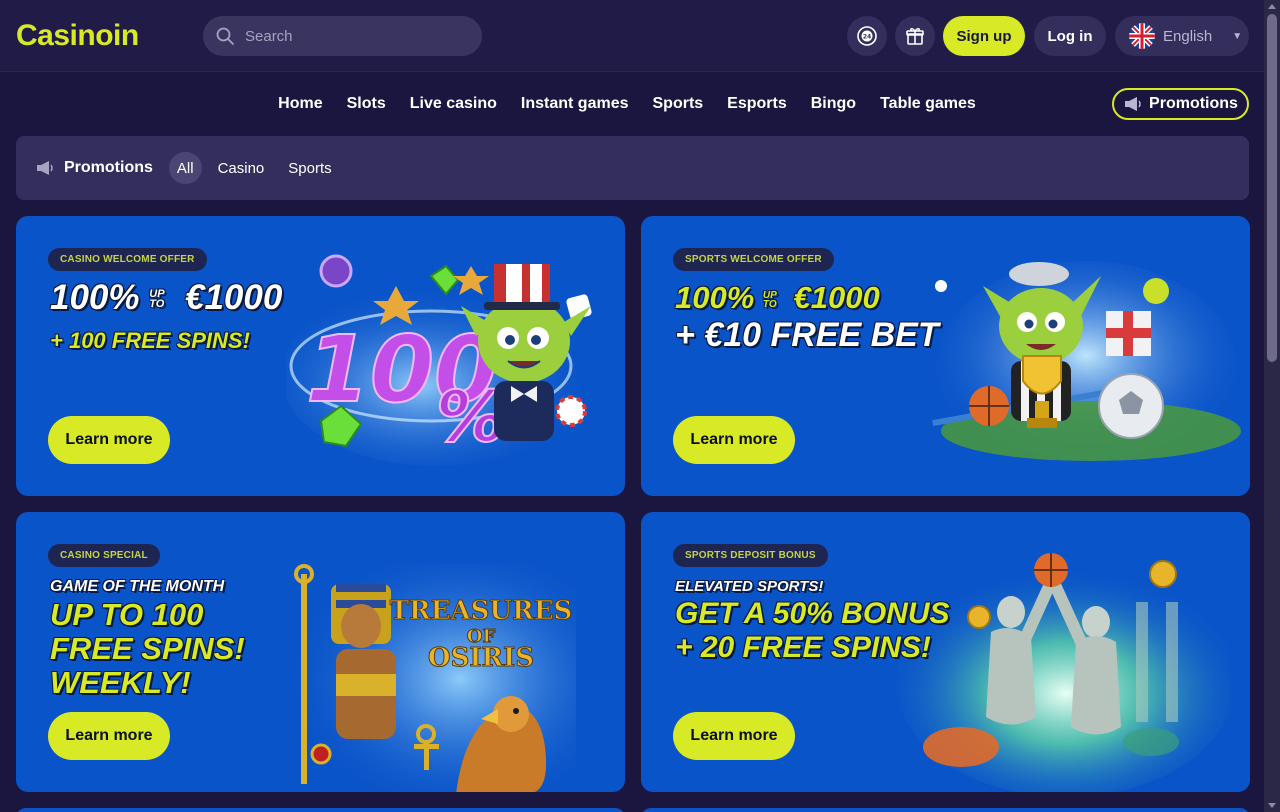  I want to click on uk-flag-icon, so click(1142, 36).